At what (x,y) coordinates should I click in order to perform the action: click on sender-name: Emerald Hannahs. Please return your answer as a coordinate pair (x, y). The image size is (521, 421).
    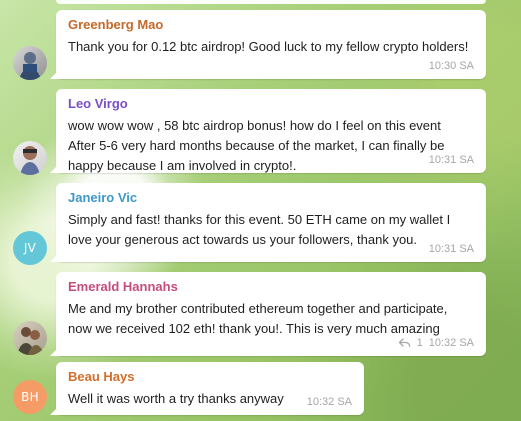
    Looking at the image, I should click on (271, 287).